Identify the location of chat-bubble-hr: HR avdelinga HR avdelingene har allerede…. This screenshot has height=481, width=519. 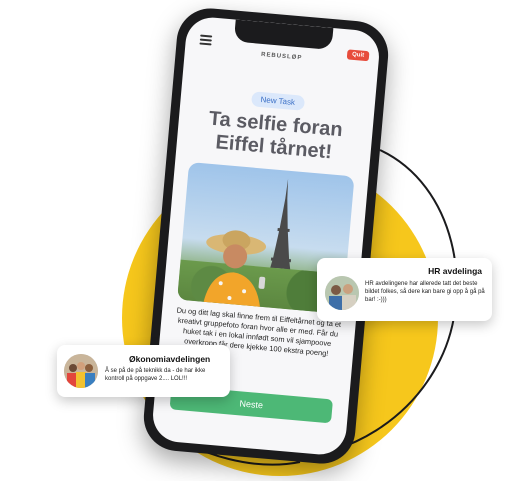
(404, 289).